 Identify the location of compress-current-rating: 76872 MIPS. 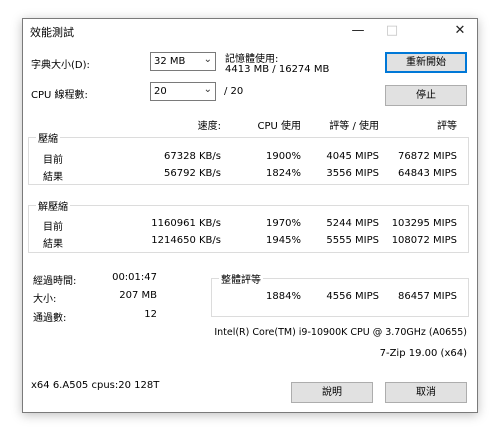
(427, 156).